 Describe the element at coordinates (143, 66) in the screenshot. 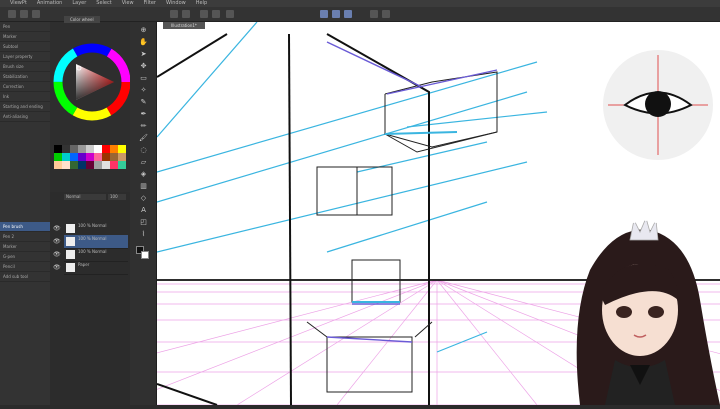

I see `move-layer-icon: ✥` at that location.